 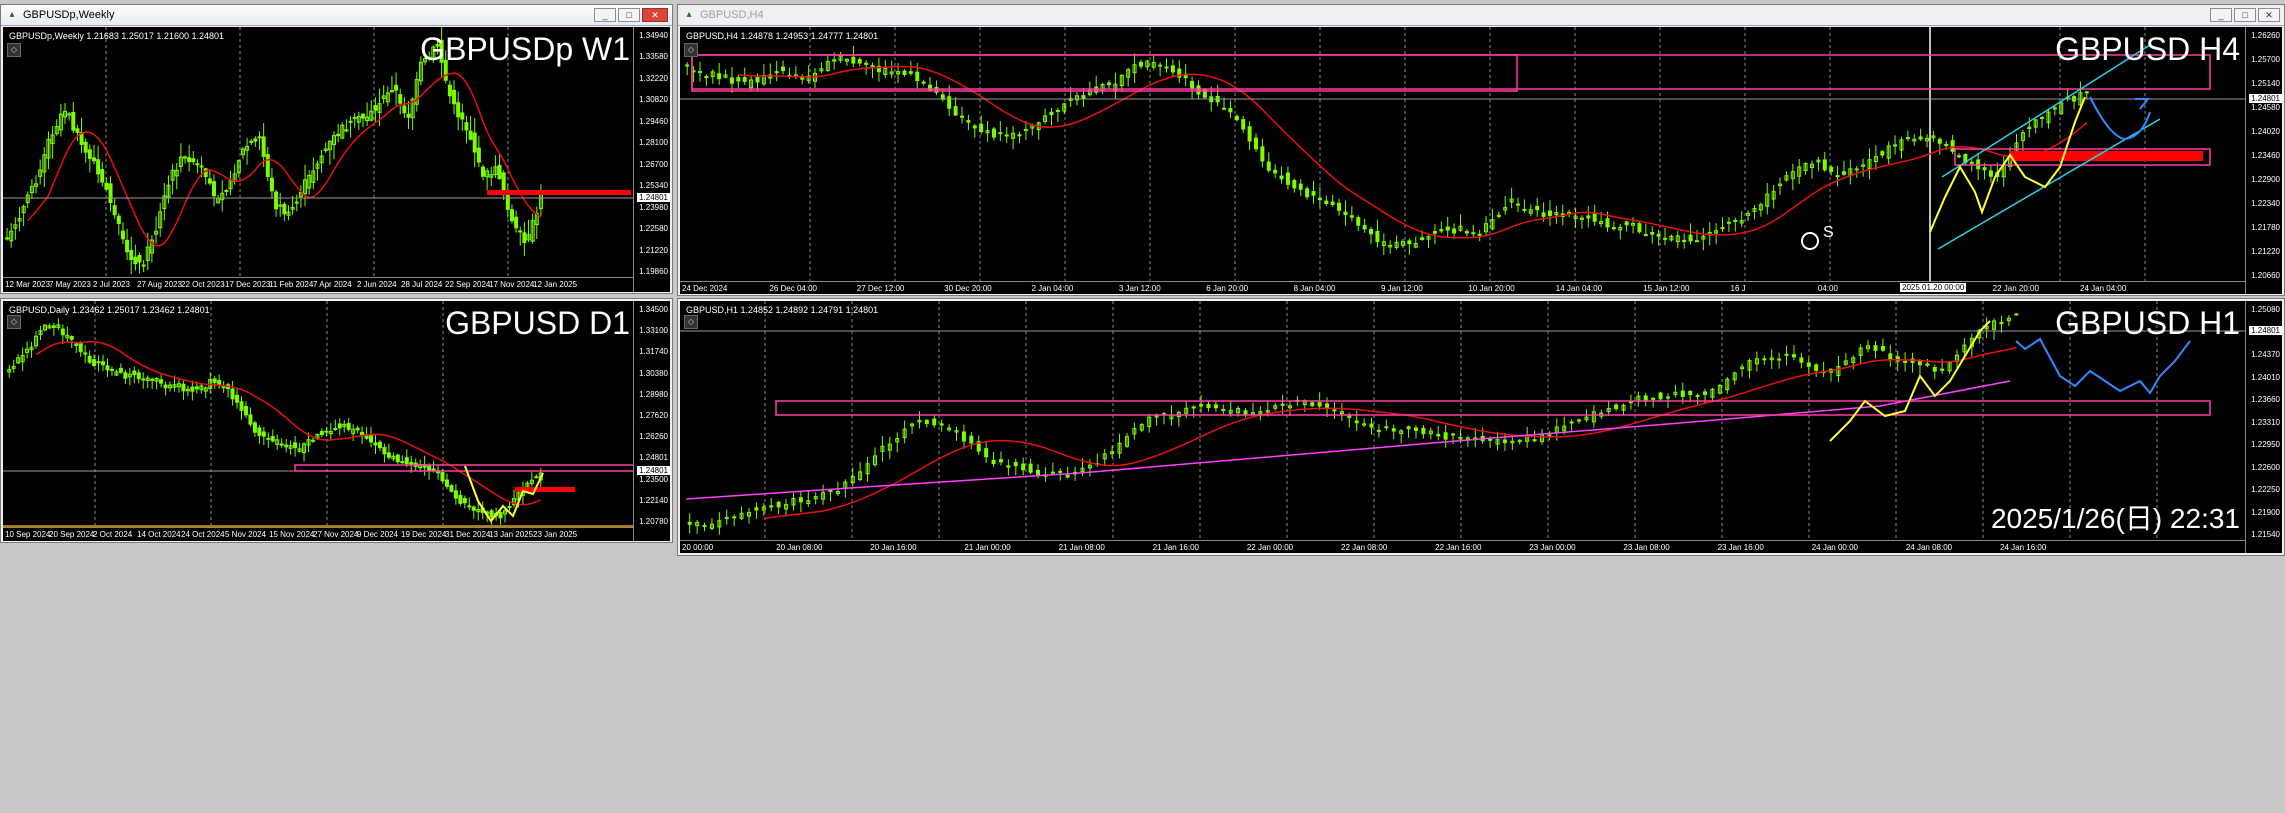 I want to click on time-axis-line, so click(x=1463, y=281).